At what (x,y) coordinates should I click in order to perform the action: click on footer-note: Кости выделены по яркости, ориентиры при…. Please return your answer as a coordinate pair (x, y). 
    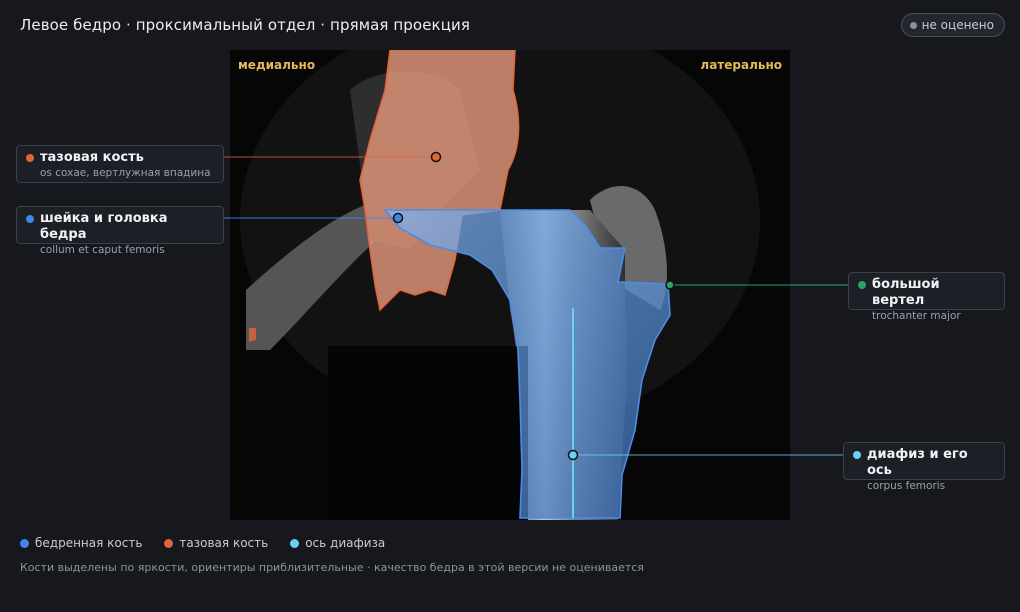
    Looking at the image, I should click on (332, 567).